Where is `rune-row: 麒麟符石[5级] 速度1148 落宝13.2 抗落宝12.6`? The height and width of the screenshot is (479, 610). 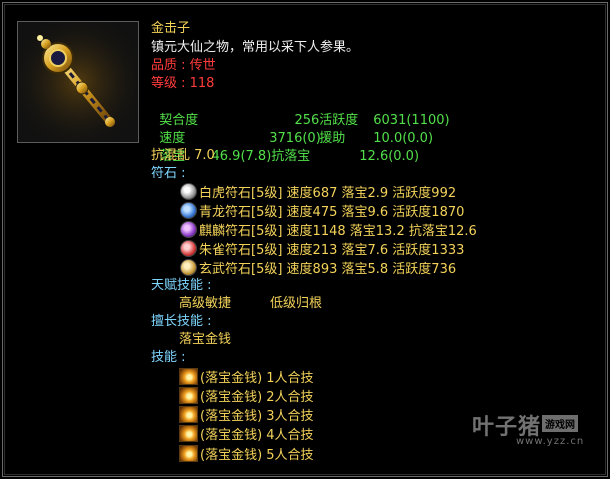
rune-row: 麒麟符石[5级] 速度1148 落宝13.2 抗落宝12.6 is located at coordinates (328, 229).